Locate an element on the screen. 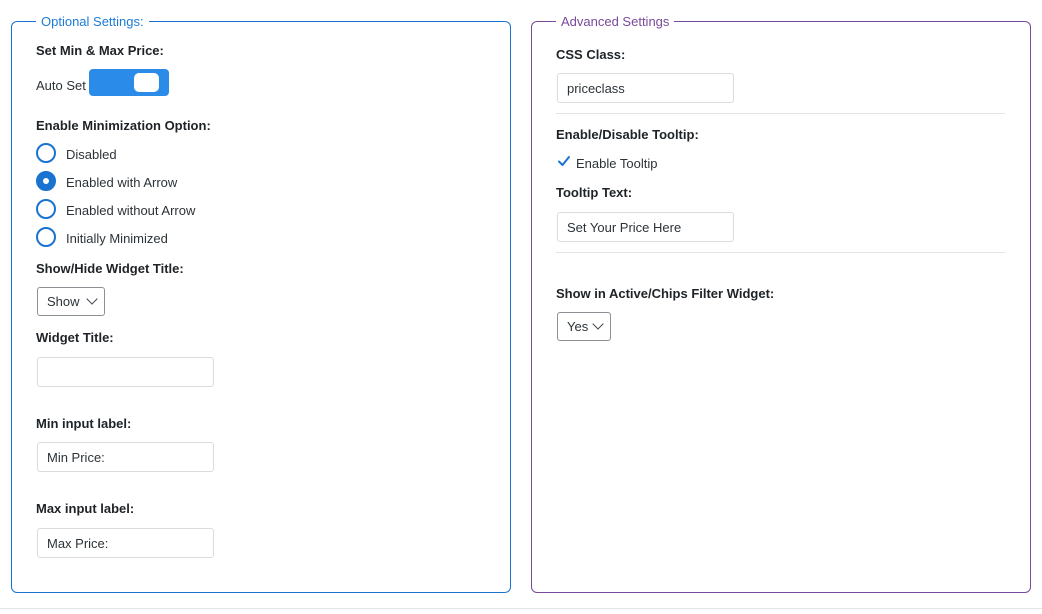 The height and width of the screenshot is (614, 1042). max-input-field is located at coordinates (125, 543).